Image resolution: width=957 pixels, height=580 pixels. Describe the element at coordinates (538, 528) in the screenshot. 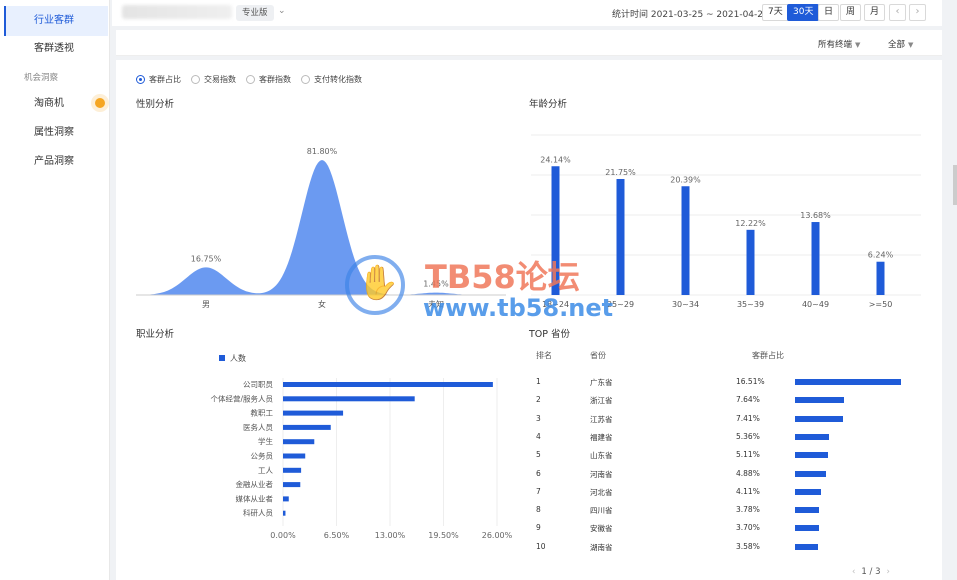

I see `province-rank: 9` at that location.